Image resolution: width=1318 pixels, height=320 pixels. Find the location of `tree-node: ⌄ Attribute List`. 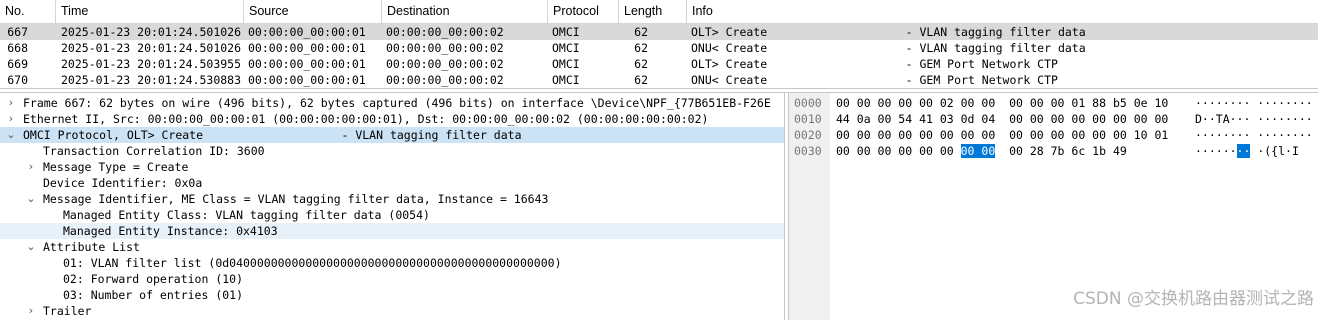

tree-node: ⌄ Attribute List is located at coordinates (392, 247).